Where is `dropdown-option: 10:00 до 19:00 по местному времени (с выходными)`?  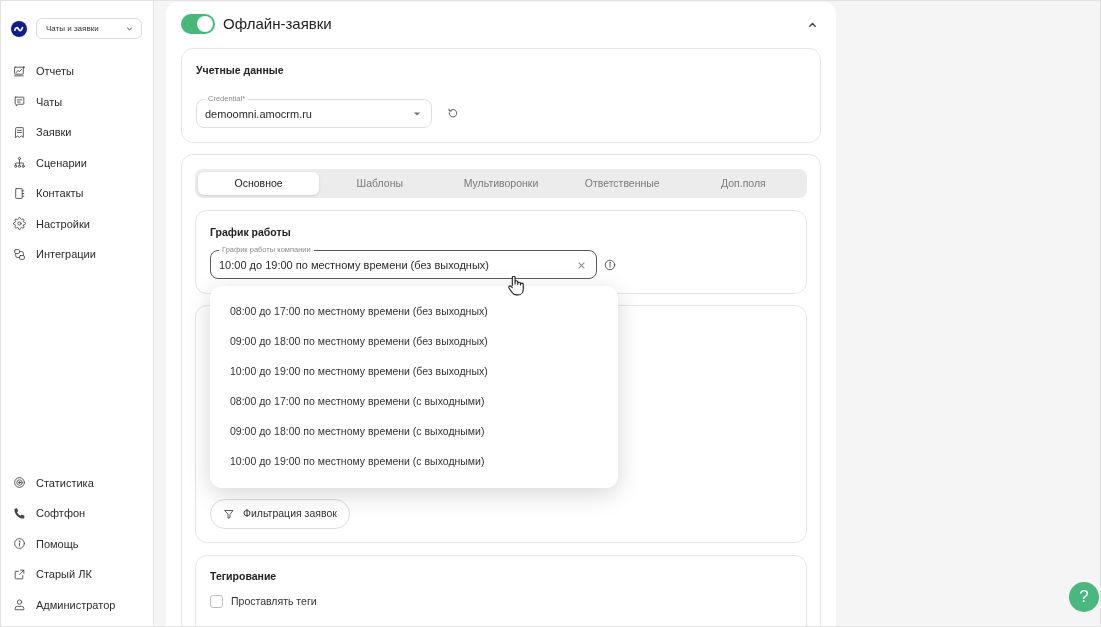 dropdown-option: 10:00 до 19:00 по местному времени (с выходными) is located at coordinates (414, 462).